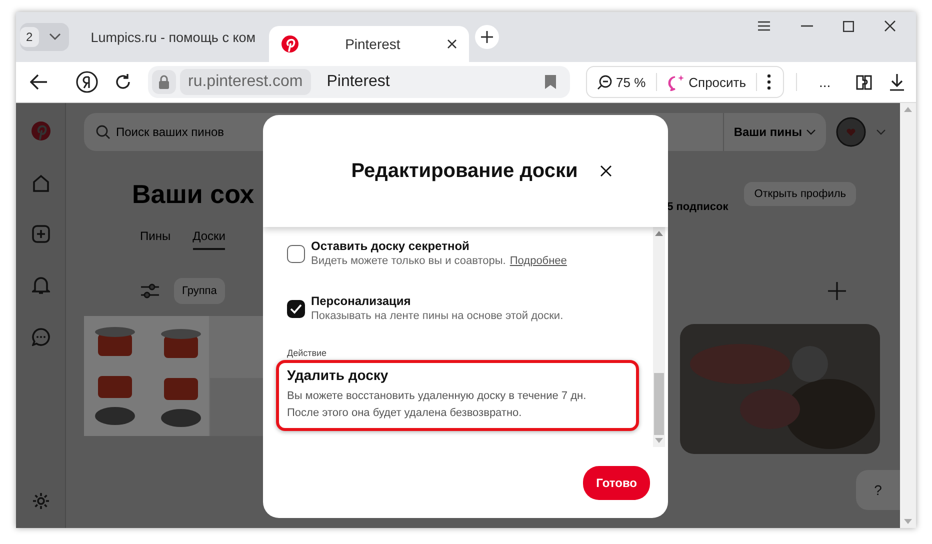 This screenshot has height=544, width=932. I want to click on option-description: Показывать на ленте пины на основе этой доски., so click(437, 316).